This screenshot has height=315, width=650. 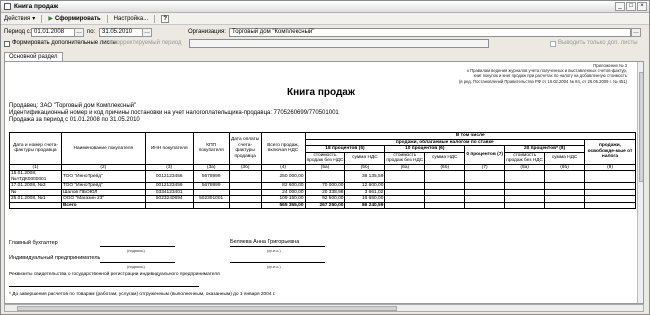 I want to click on accountant-name-line, so click(x=277, y=246).